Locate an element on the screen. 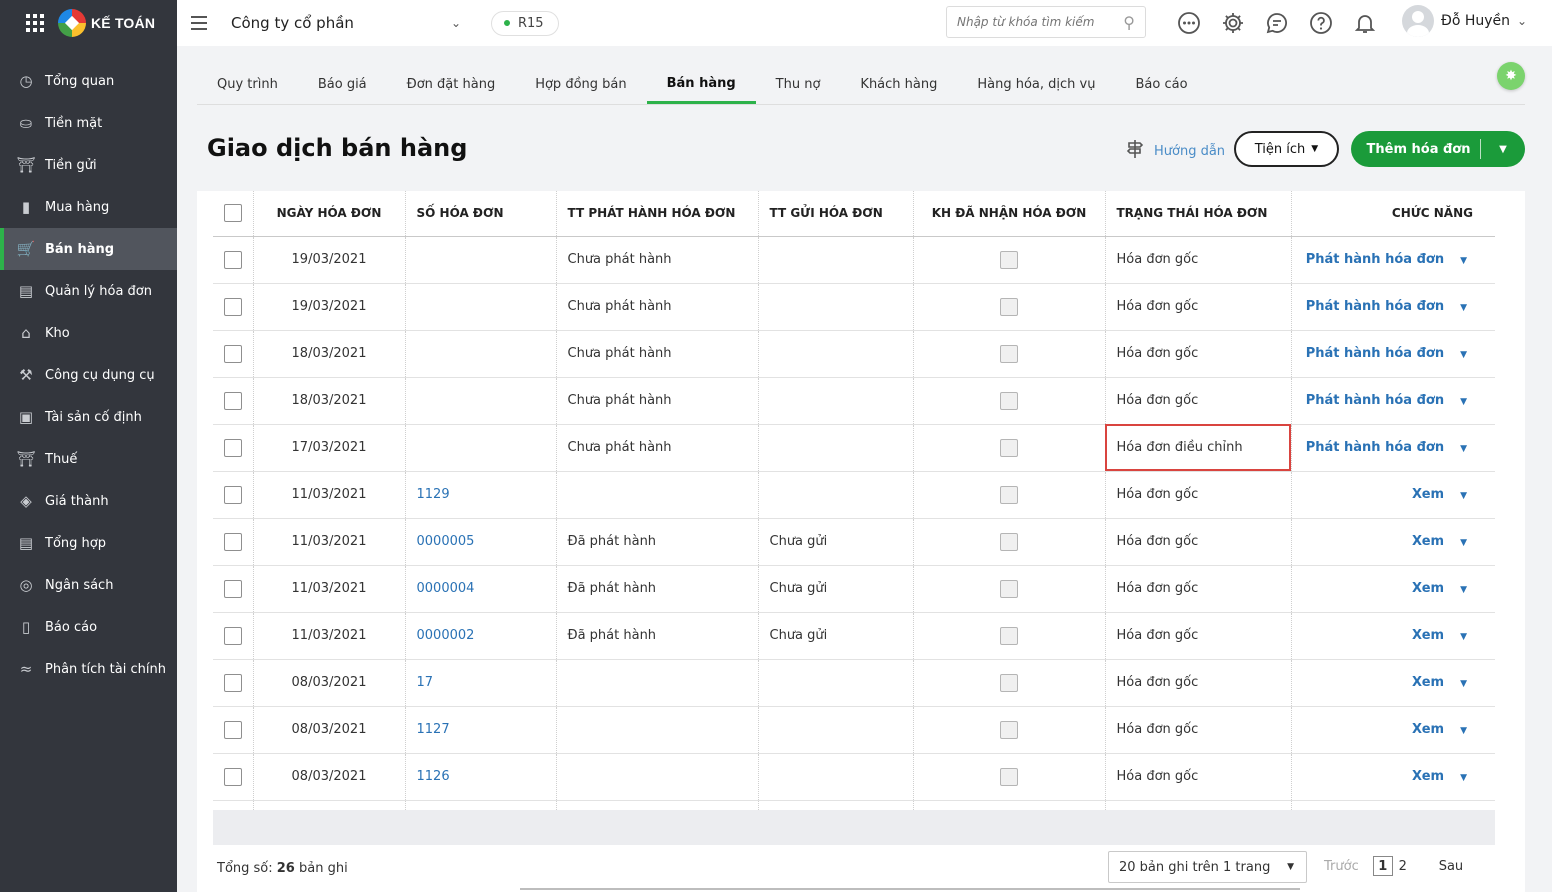  sidebar-item-1: ⛀ Tiền mặt is located at coordinates (88, 123).